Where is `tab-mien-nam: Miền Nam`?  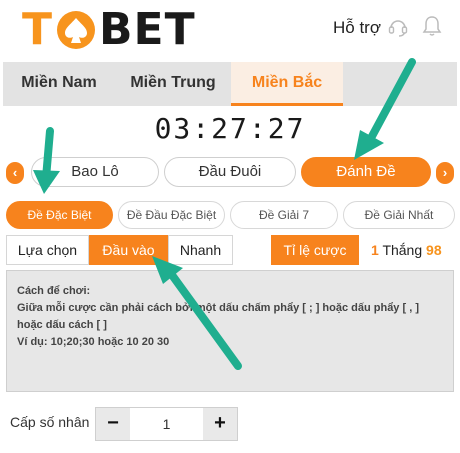
tab-mien-nam: Miền Nam is located at coordinates (59, 84).